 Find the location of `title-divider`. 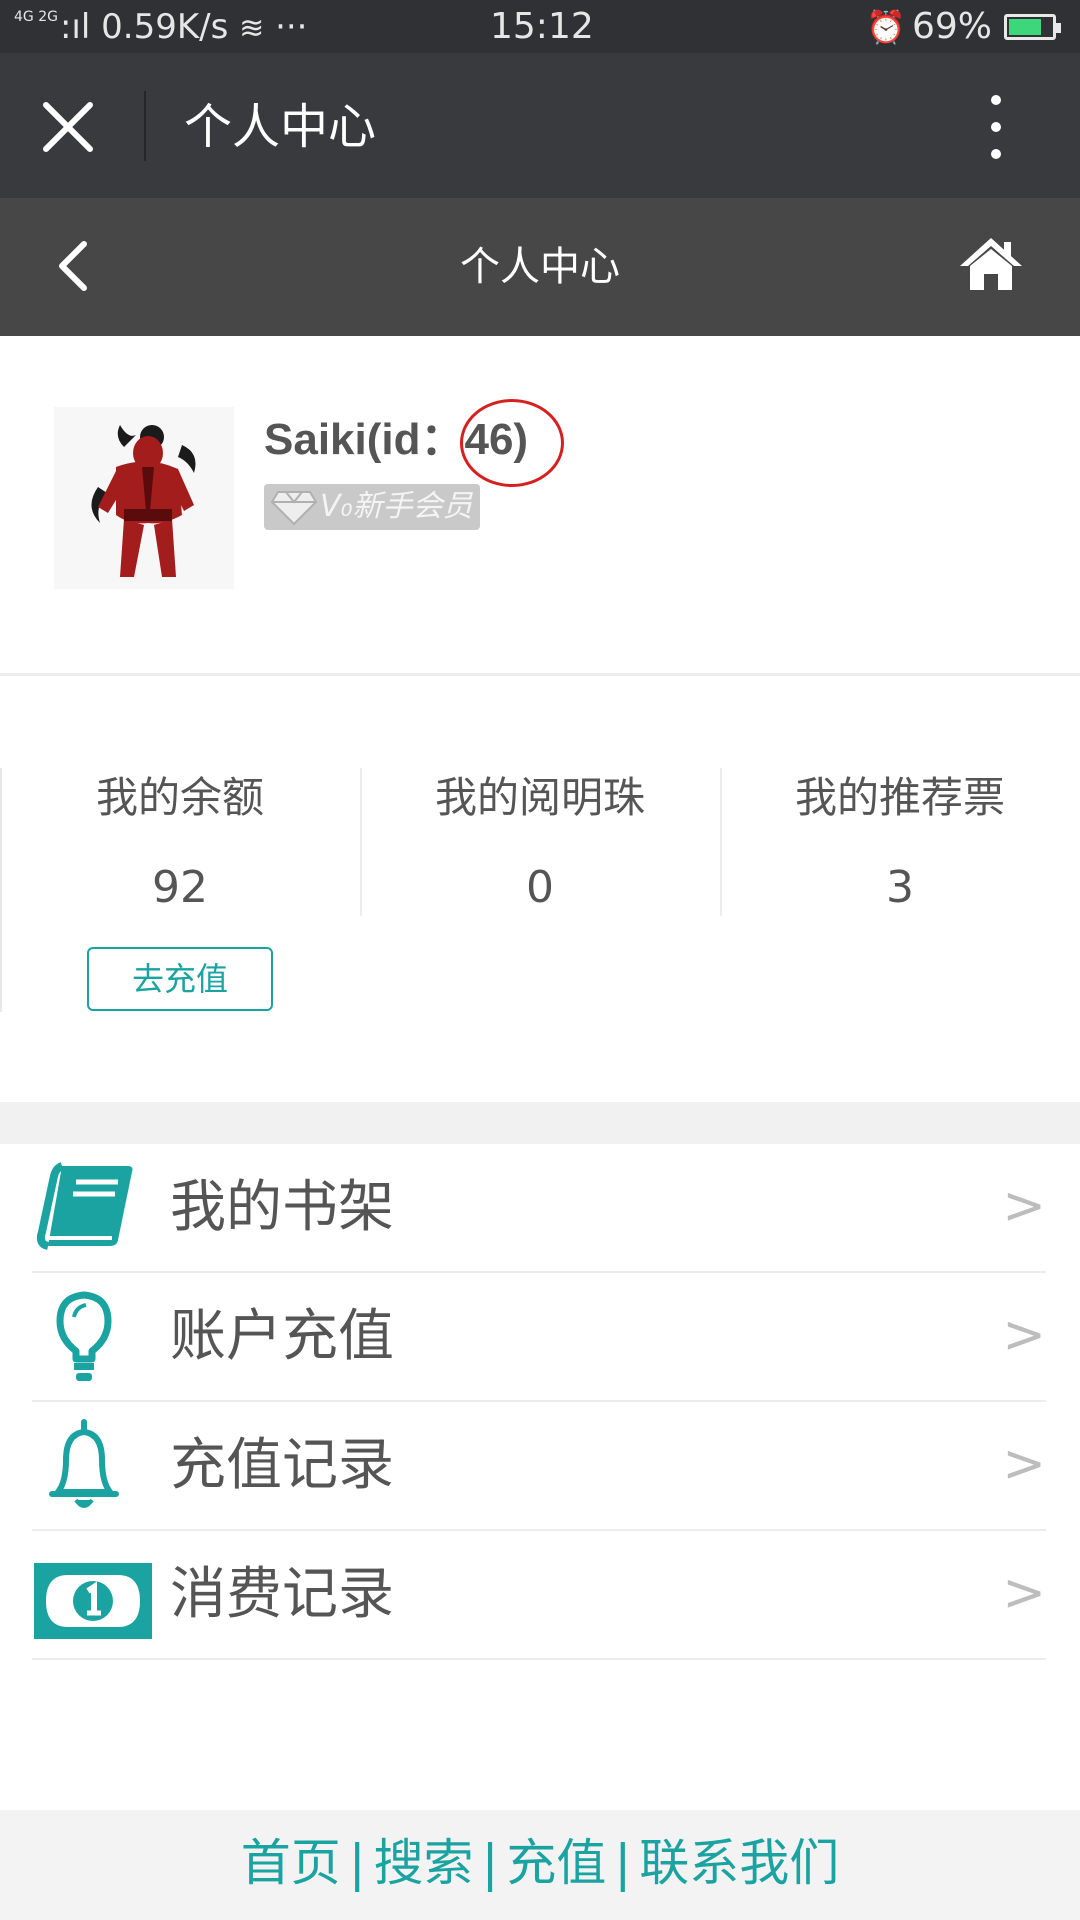

title-divider is located at coordinates (145, 126).